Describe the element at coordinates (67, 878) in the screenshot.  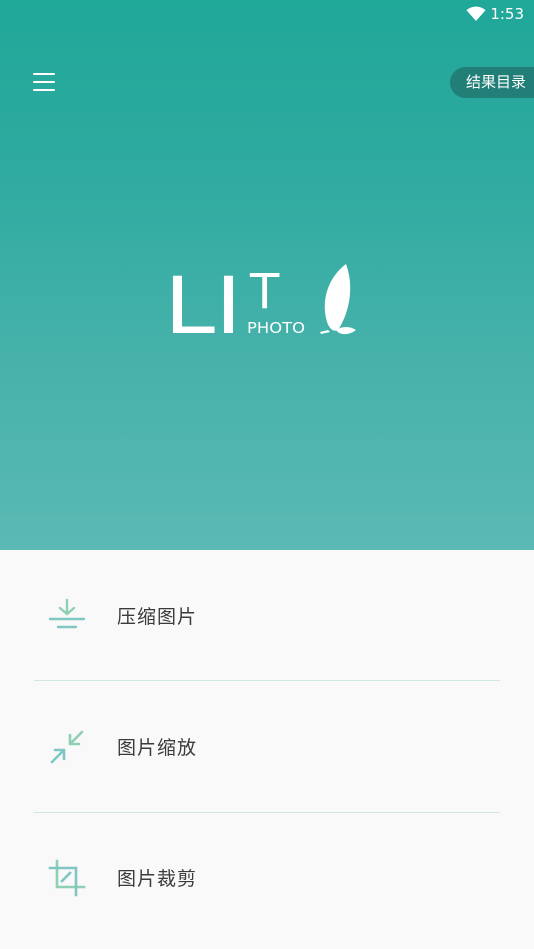
I see `crop-icon` at that location.